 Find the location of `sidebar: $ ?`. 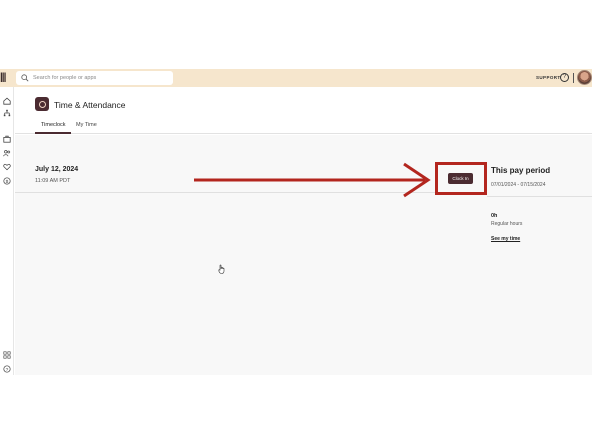

sidebar: $ ? is located at coordinates (7, 231).